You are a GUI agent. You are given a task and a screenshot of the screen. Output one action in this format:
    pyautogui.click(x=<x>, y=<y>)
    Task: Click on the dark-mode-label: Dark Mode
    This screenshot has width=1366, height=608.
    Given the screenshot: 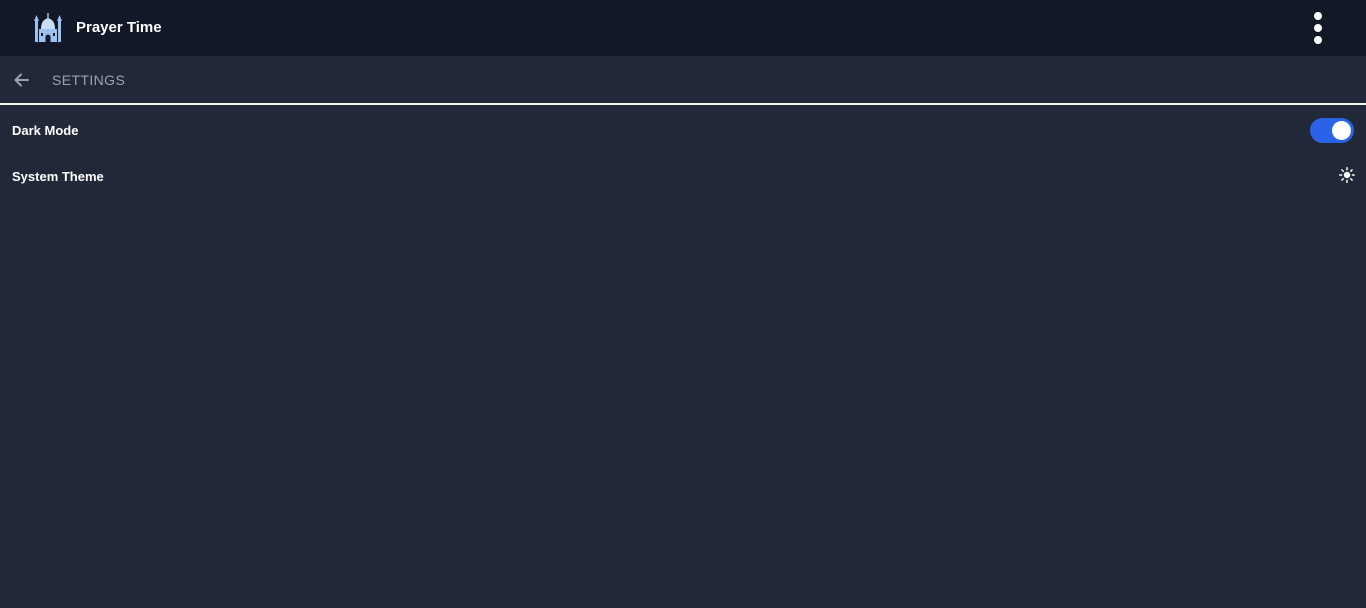 What is the action you would take?
    pyautogui.click(x=45, y=130)
    